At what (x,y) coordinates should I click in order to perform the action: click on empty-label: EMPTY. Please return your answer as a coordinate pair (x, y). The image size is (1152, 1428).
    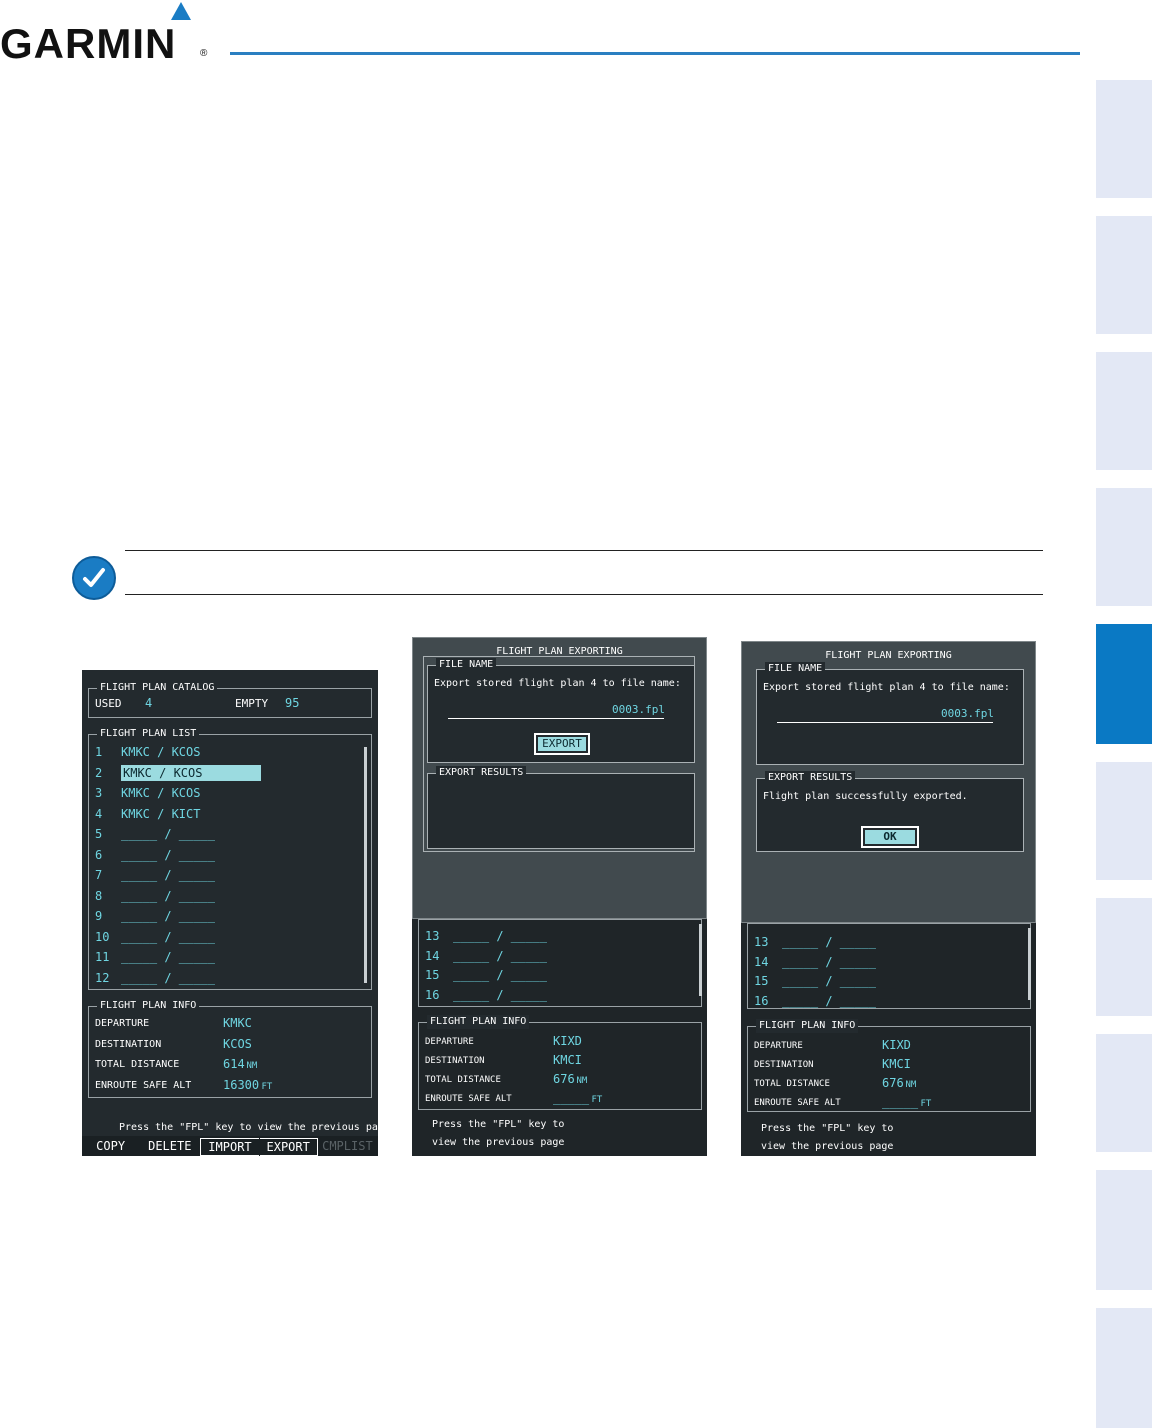
    Looking at the image, I should click on (252, 703).